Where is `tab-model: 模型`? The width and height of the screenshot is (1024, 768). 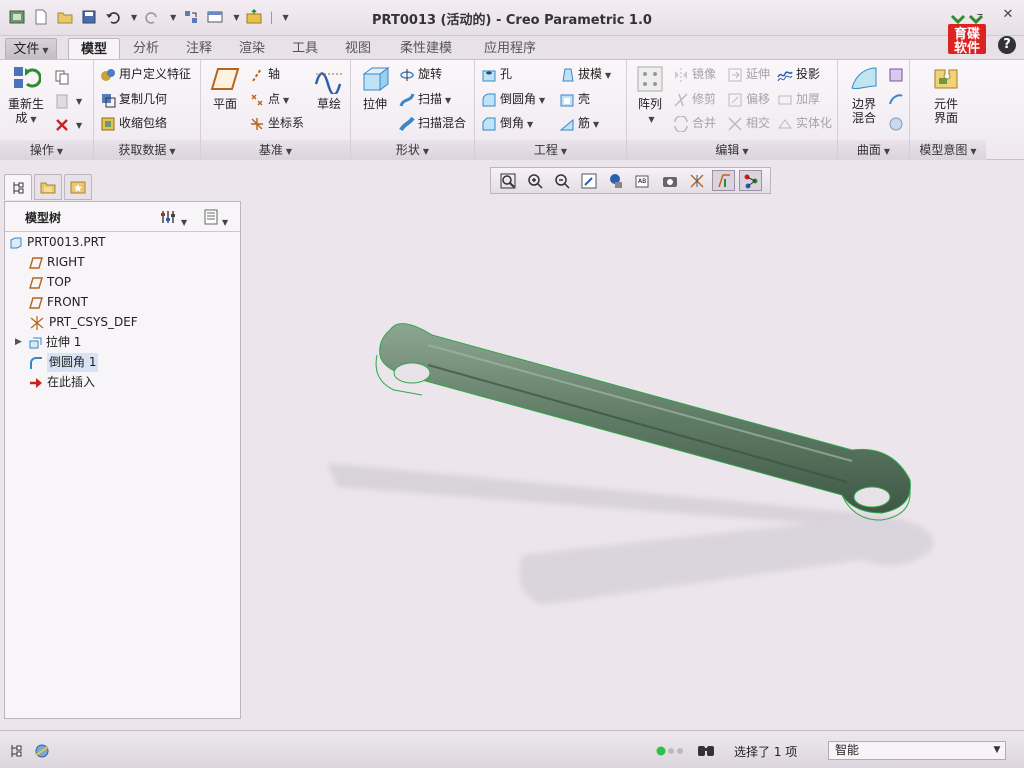
tab-model: 模型 is located at coordinates (94, 49).